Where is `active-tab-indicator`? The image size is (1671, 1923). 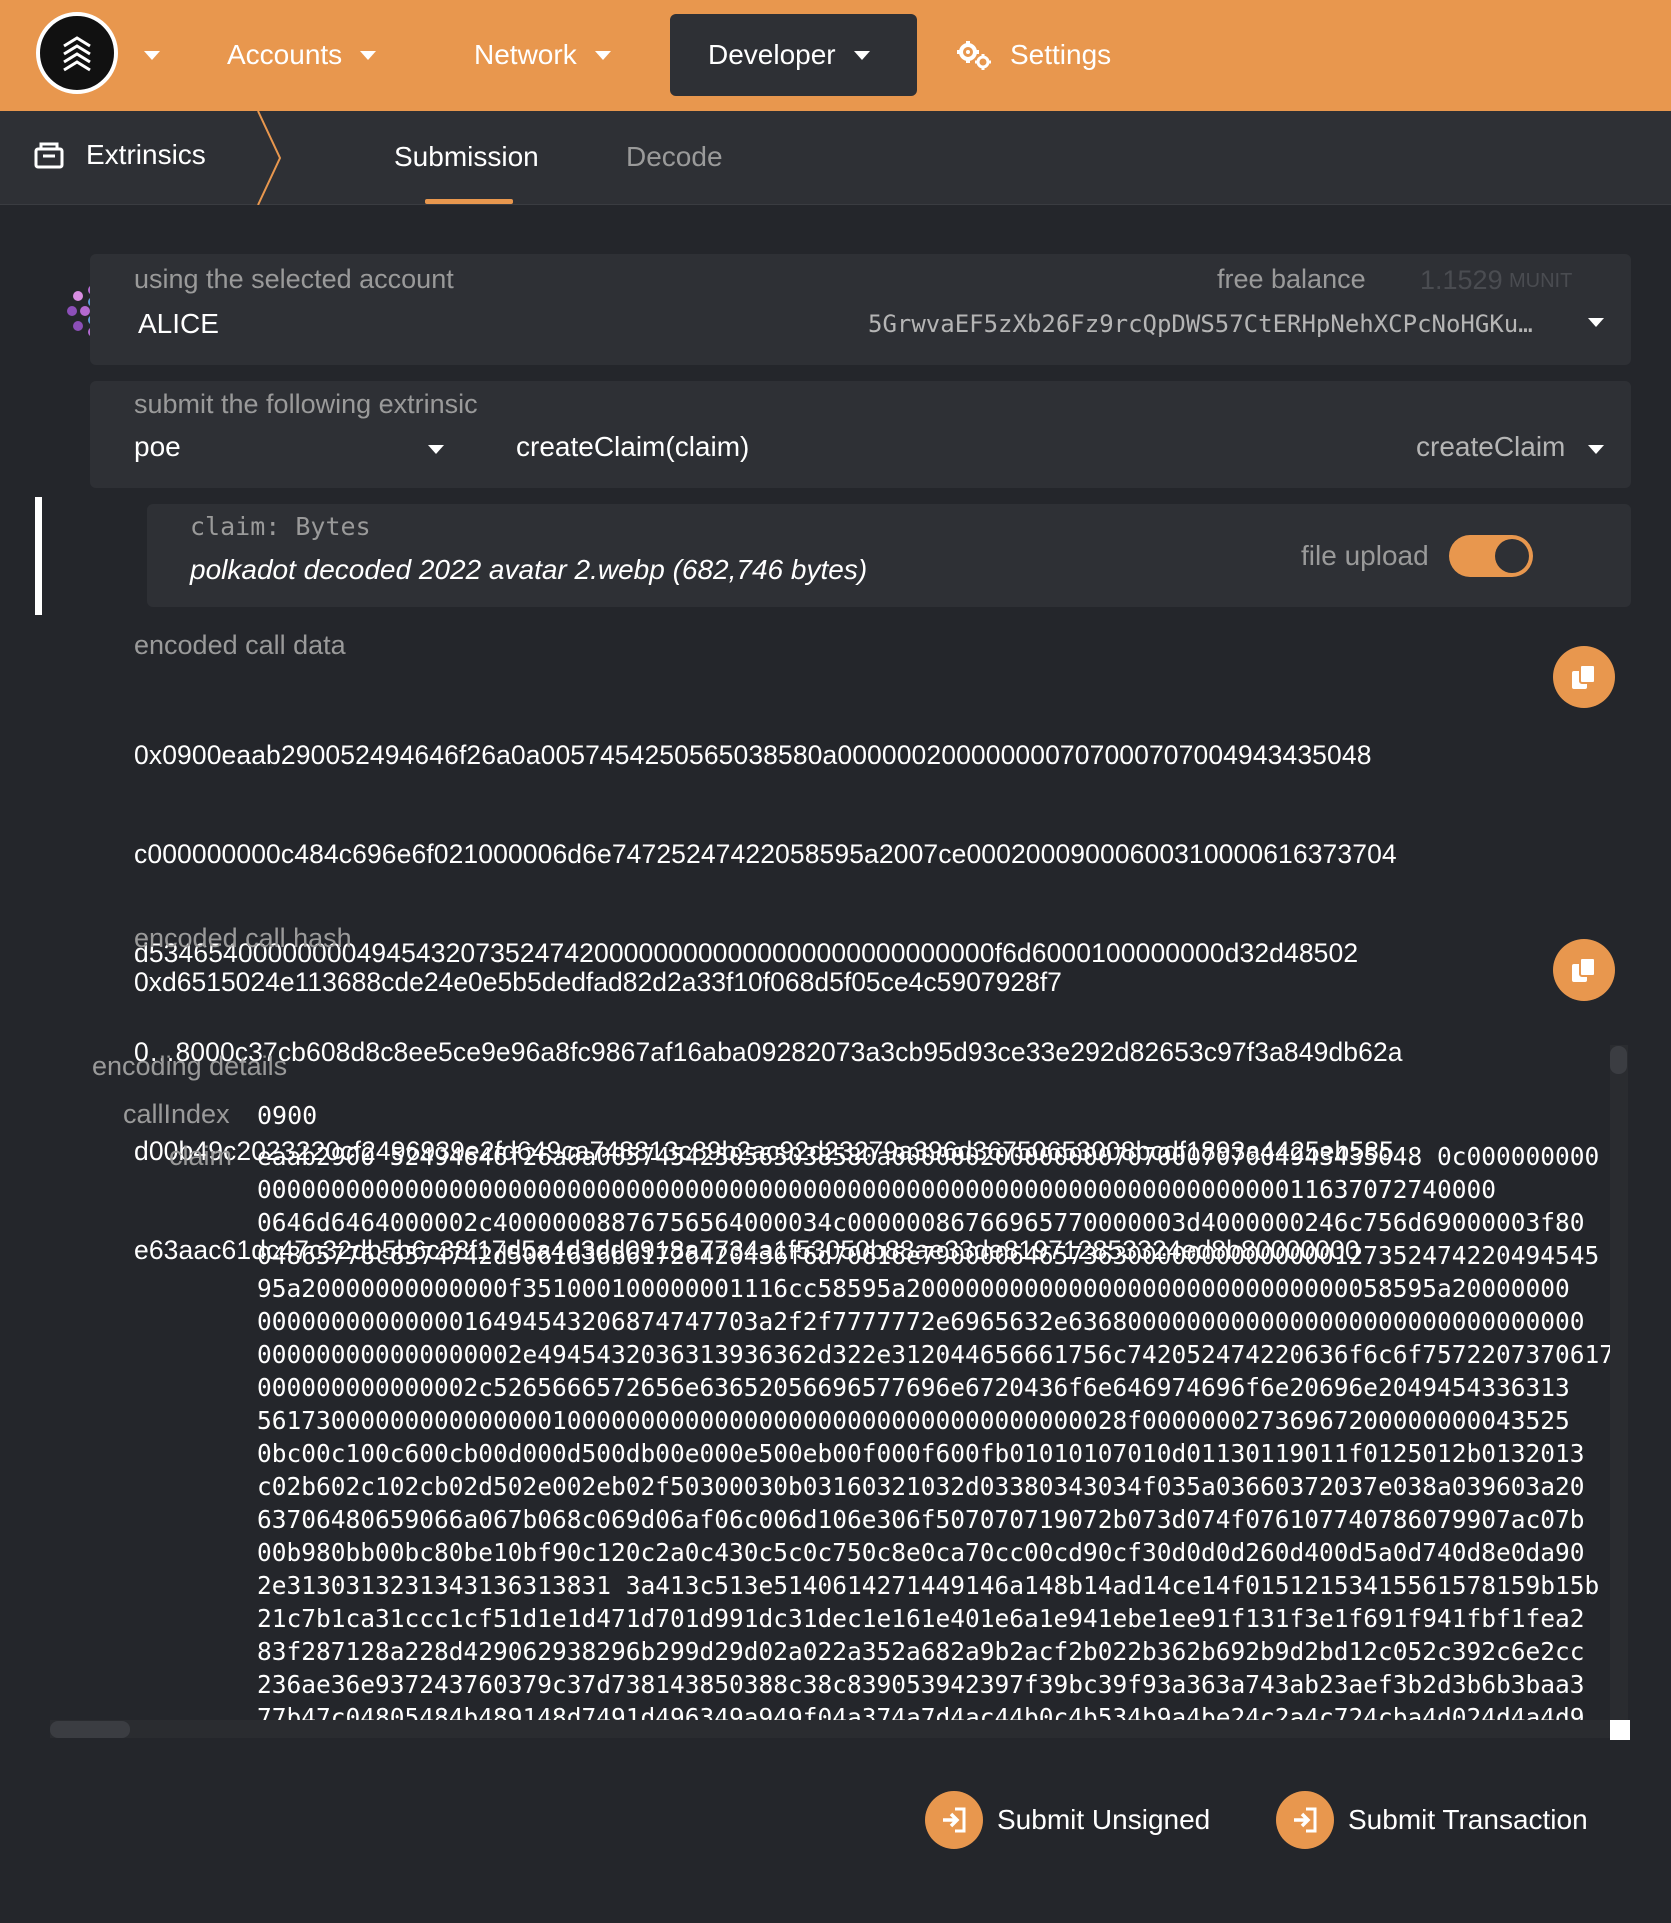
active-tab-indicator is located at coordinates (469, 201).